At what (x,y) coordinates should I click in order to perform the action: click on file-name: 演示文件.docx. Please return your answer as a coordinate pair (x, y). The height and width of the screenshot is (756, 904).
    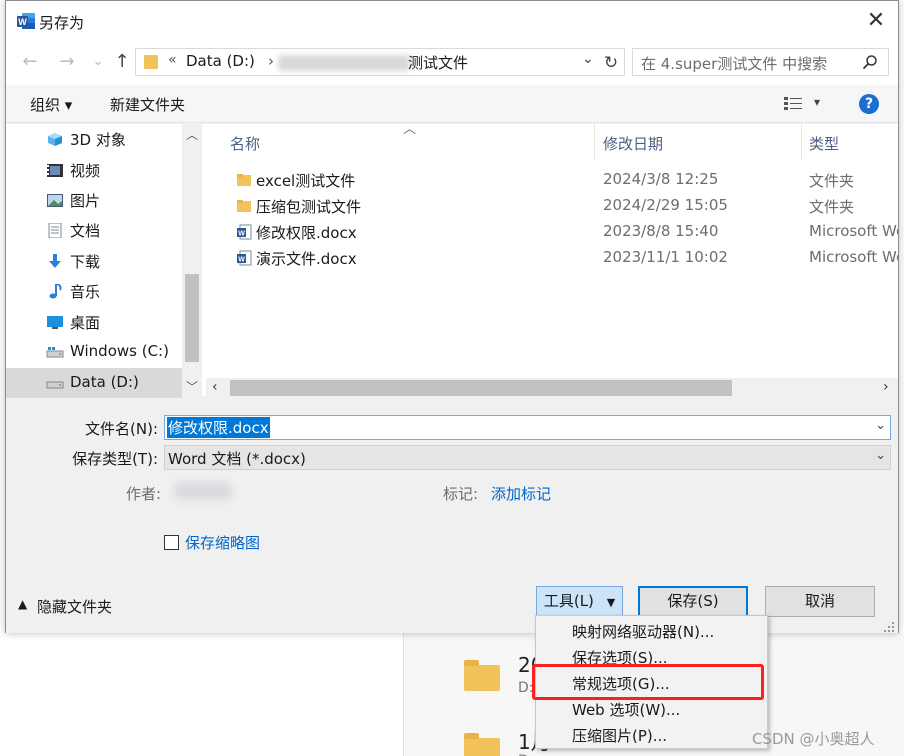
    Looking at the image, I should click on (306, 259).